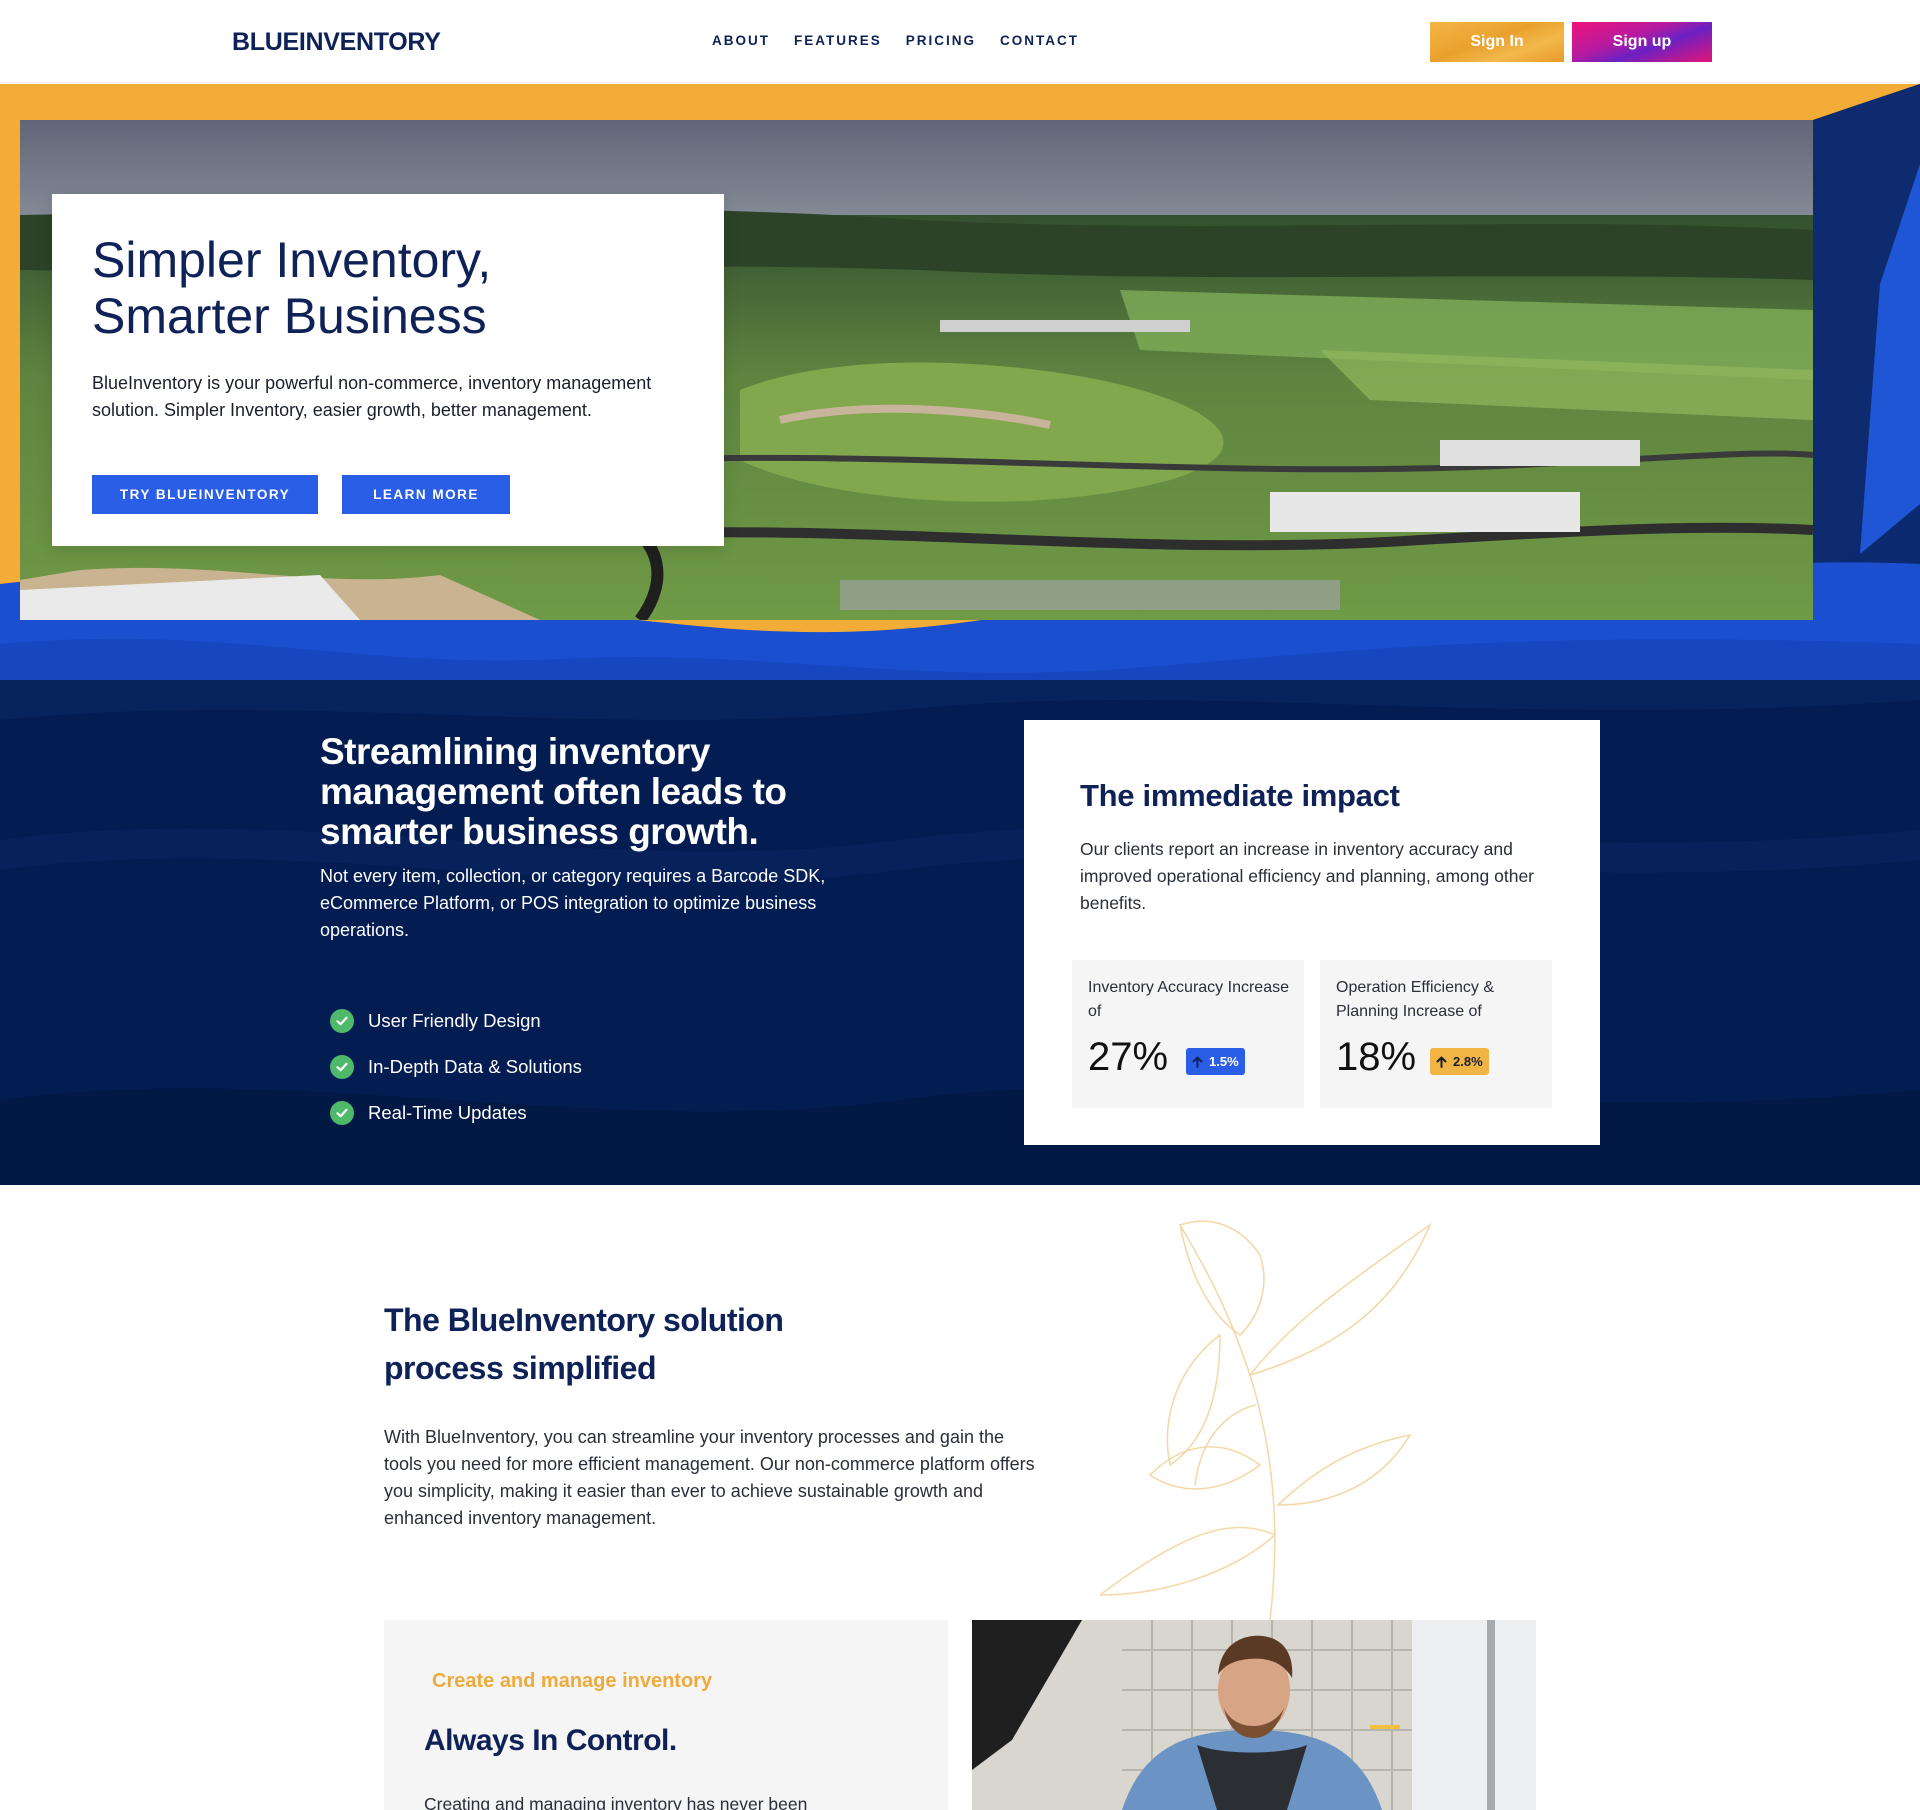 This screenshot has height=1810, width=1920. Describe the element at coordinates (584, 1320) in the screenshot. I see `solution-title-line-1: The BlueInventory solution` at that location.